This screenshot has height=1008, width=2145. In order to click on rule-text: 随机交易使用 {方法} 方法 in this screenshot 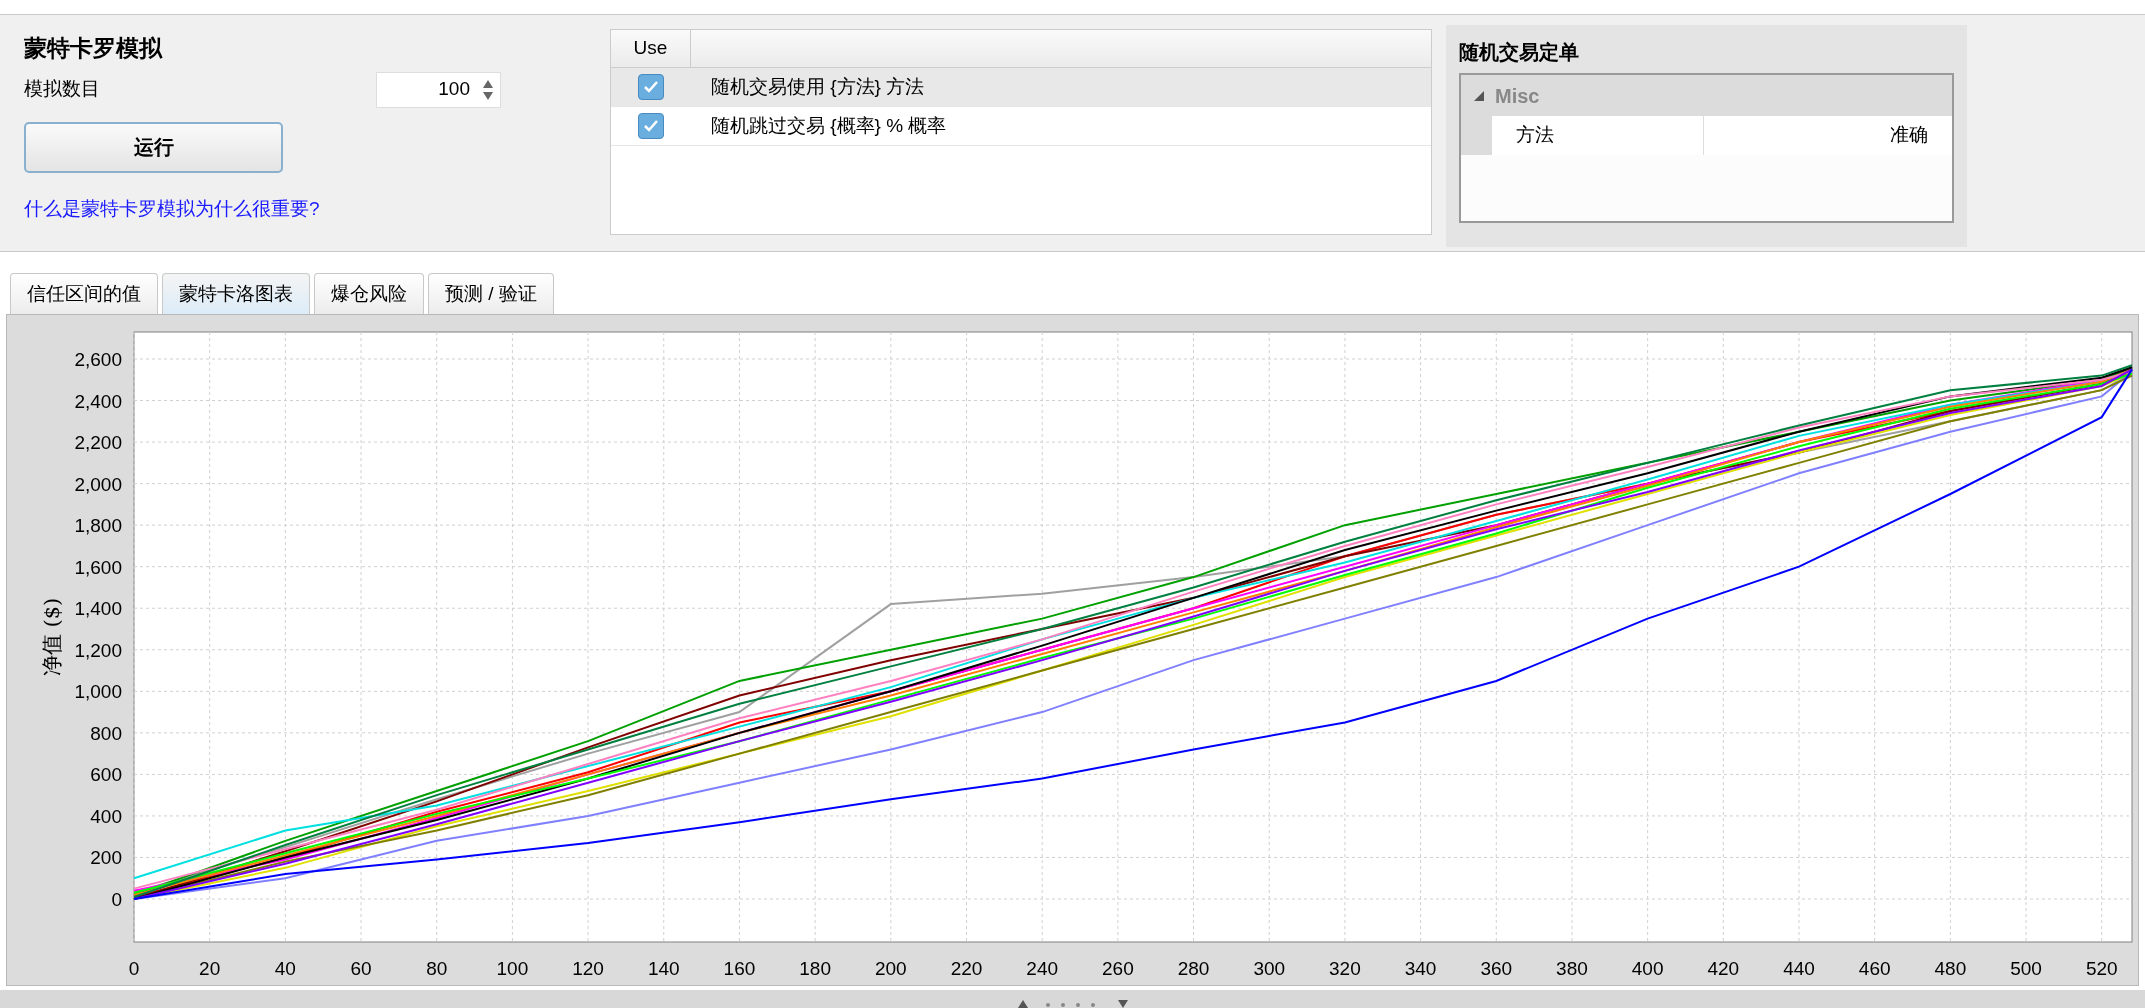, I will do `click(818, 86)`.